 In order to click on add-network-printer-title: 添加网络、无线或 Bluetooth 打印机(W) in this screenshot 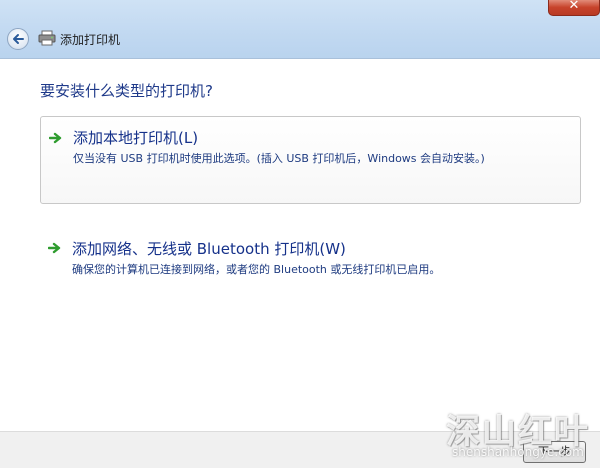, I will do `click(209, 249)`.